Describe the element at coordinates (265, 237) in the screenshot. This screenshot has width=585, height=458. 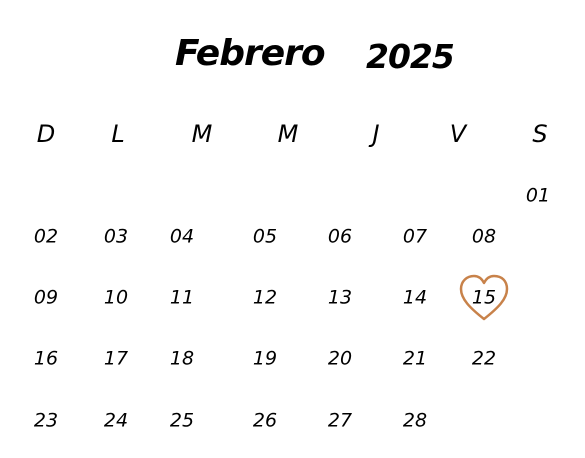
I see `day-05: 05` at that location.